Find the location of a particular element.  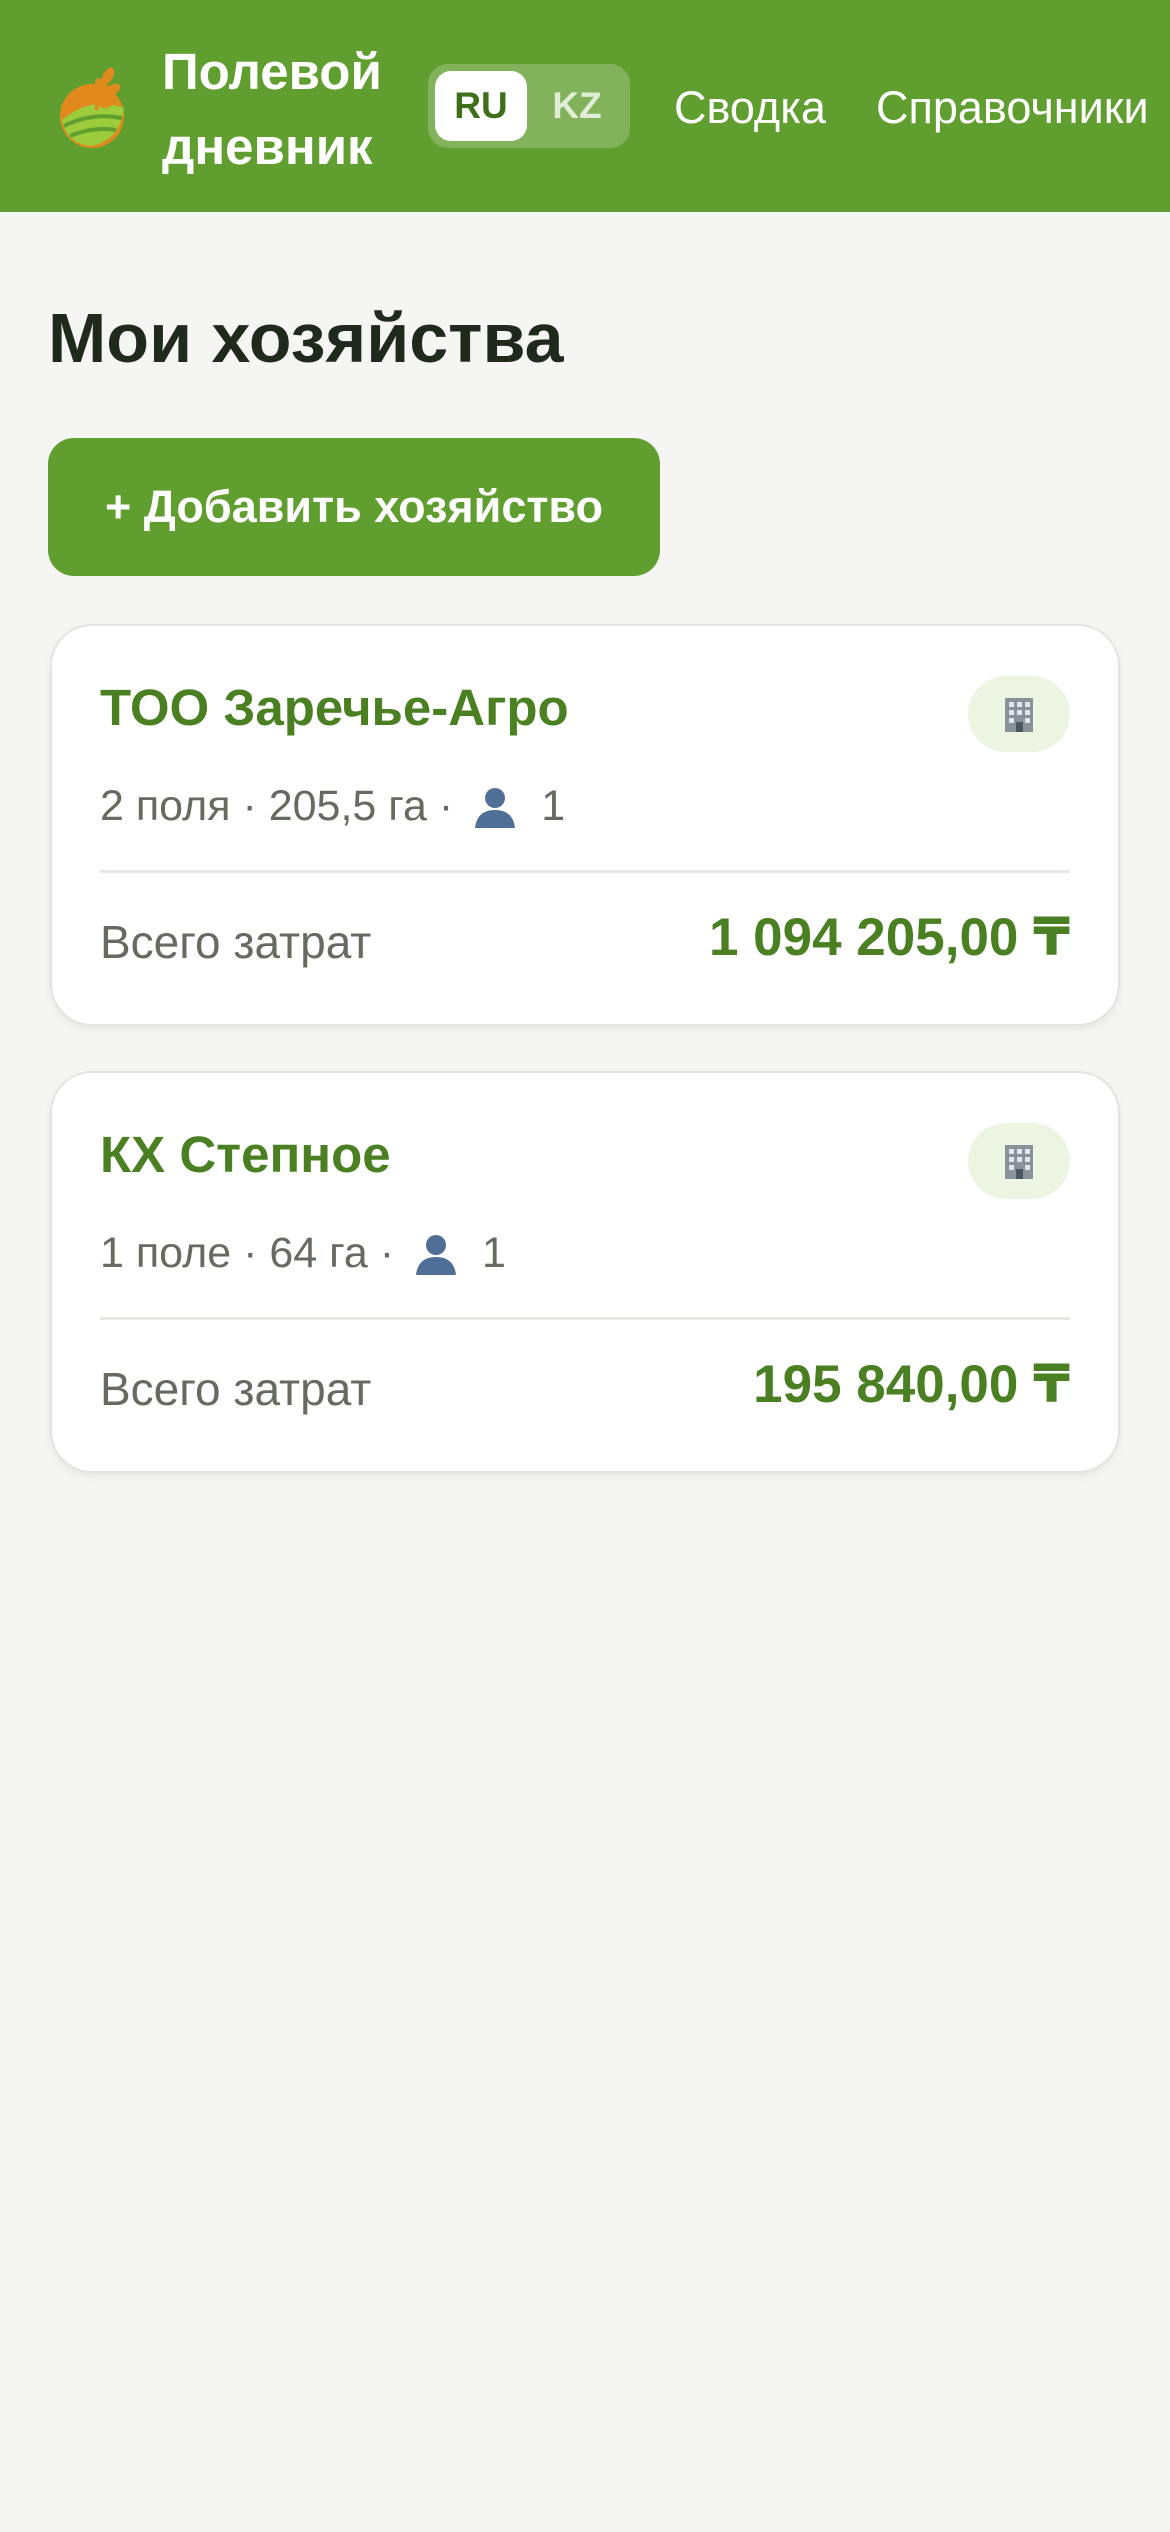

lang-kz-button: KZ is located at coordinates (577, 106).